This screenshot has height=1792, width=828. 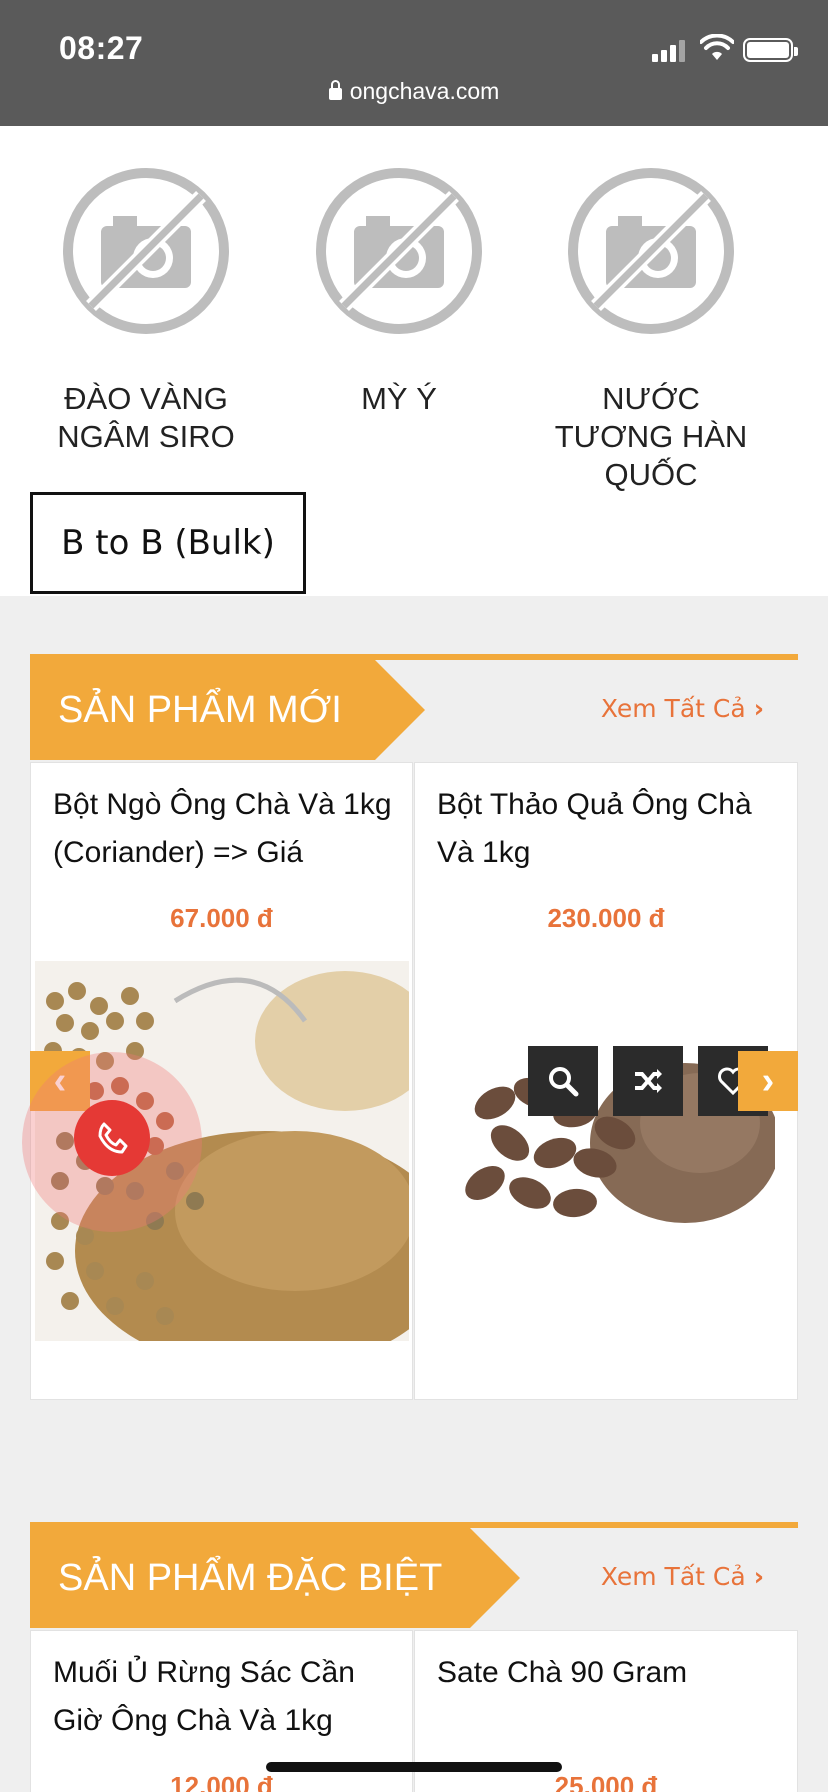 What do you see at coordinates (275, 1578) in the screenshot?
I see `section-title: SẢN PHẨM ĐẶC BIỆT` at bounding box center [275, 1578].